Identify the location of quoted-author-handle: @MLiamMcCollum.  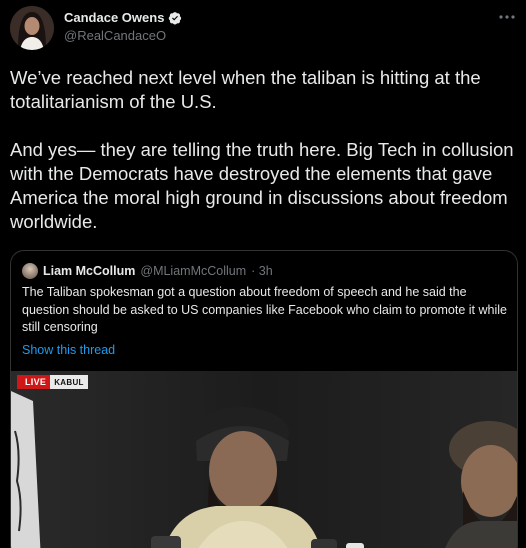
(193, 271).